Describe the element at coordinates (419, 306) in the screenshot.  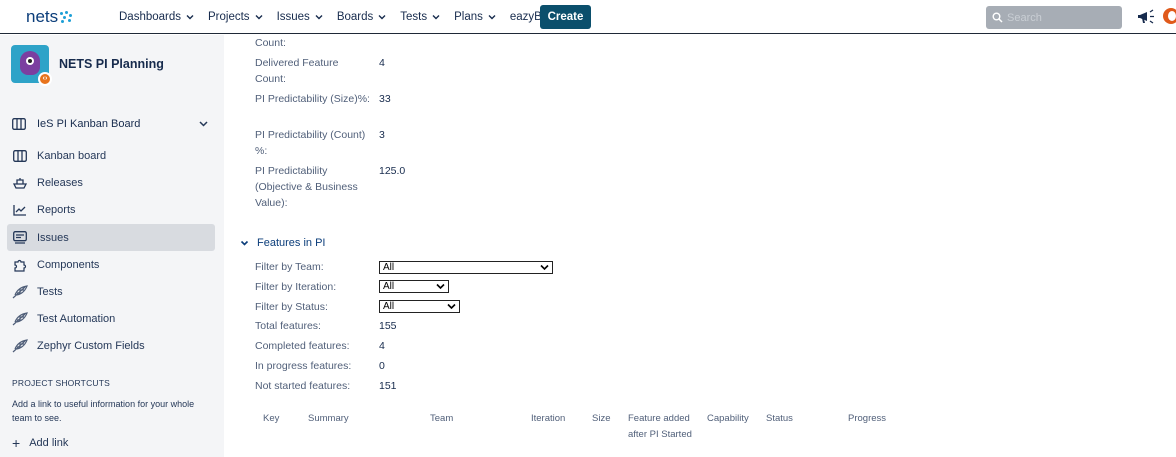
I see `filter-status-select: All` at that location.